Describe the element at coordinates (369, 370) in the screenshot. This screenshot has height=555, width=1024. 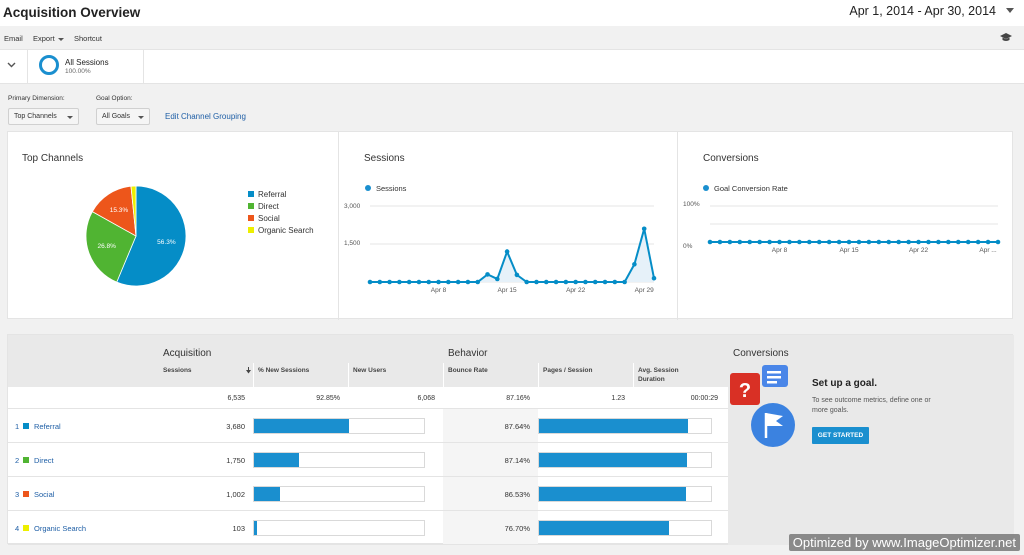
I see `col-new-users: New Users` at that location.